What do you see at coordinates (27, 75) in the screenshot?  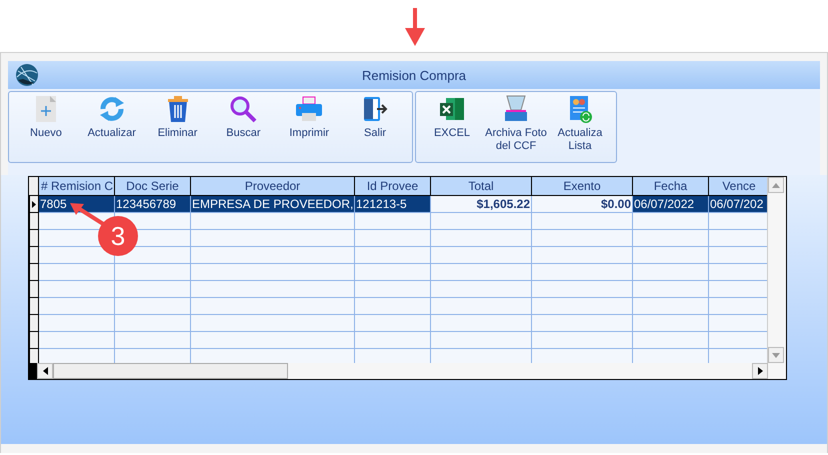 I see `globe-icon` at bounding box center [27, 75].